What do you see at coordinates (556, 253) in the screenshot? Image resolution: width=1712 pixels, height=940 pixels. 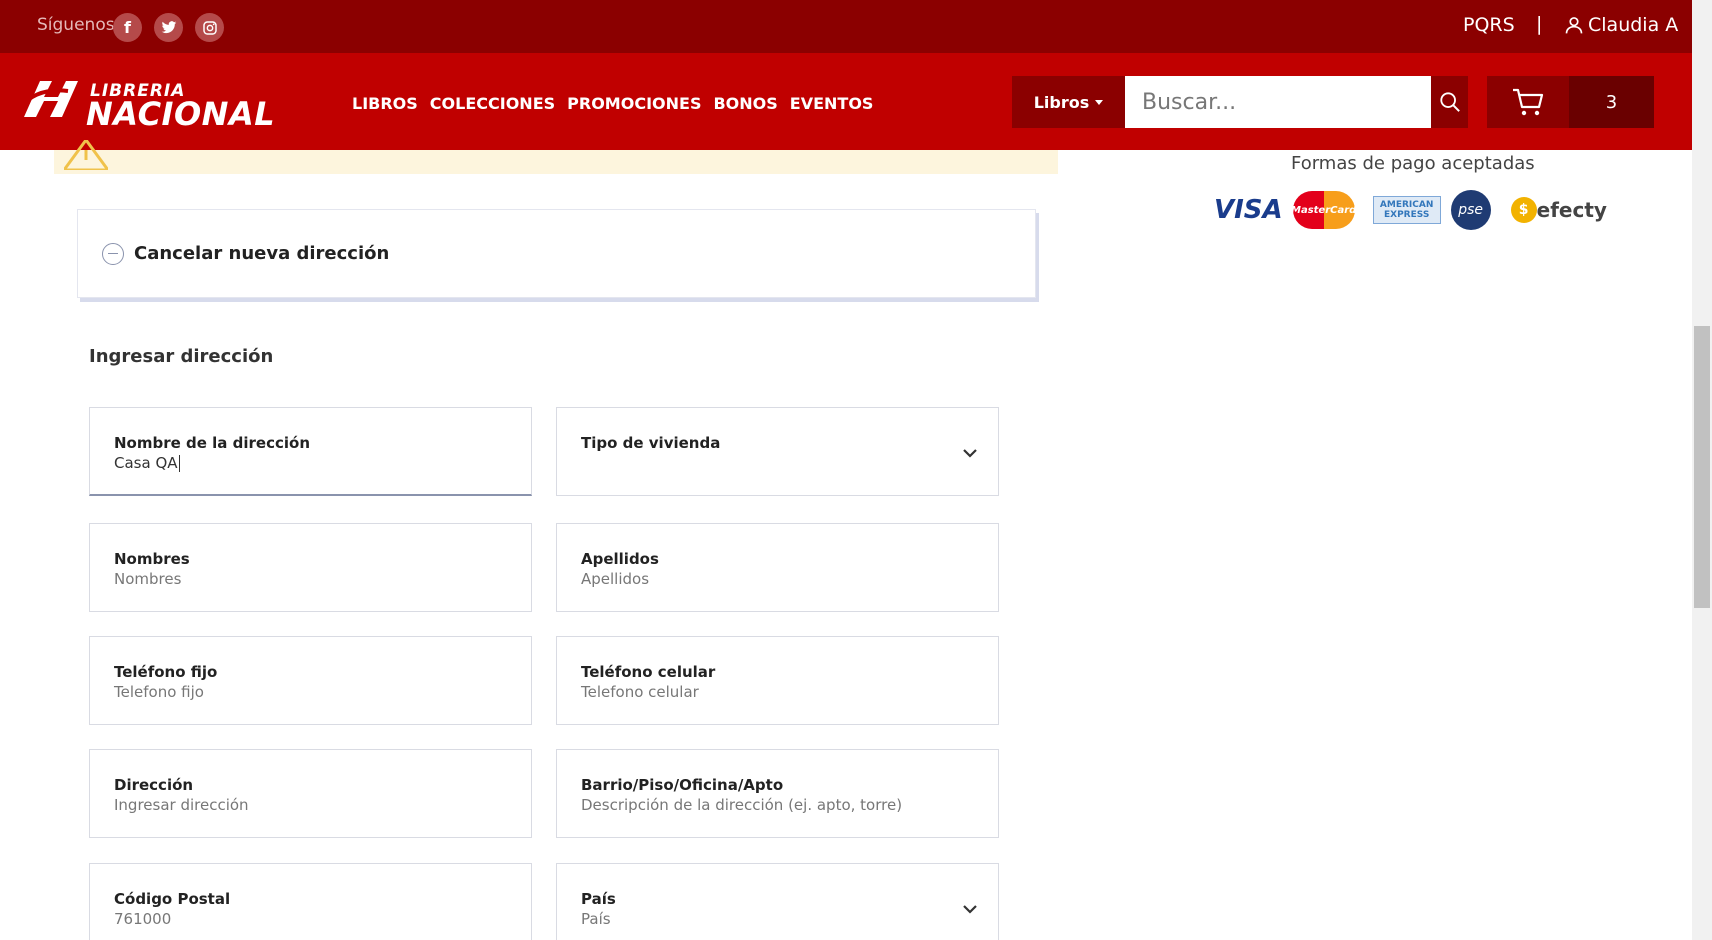 I see `cancel-new-address-button: Cancelar nueva dirección` at bounding box center [556, 253].